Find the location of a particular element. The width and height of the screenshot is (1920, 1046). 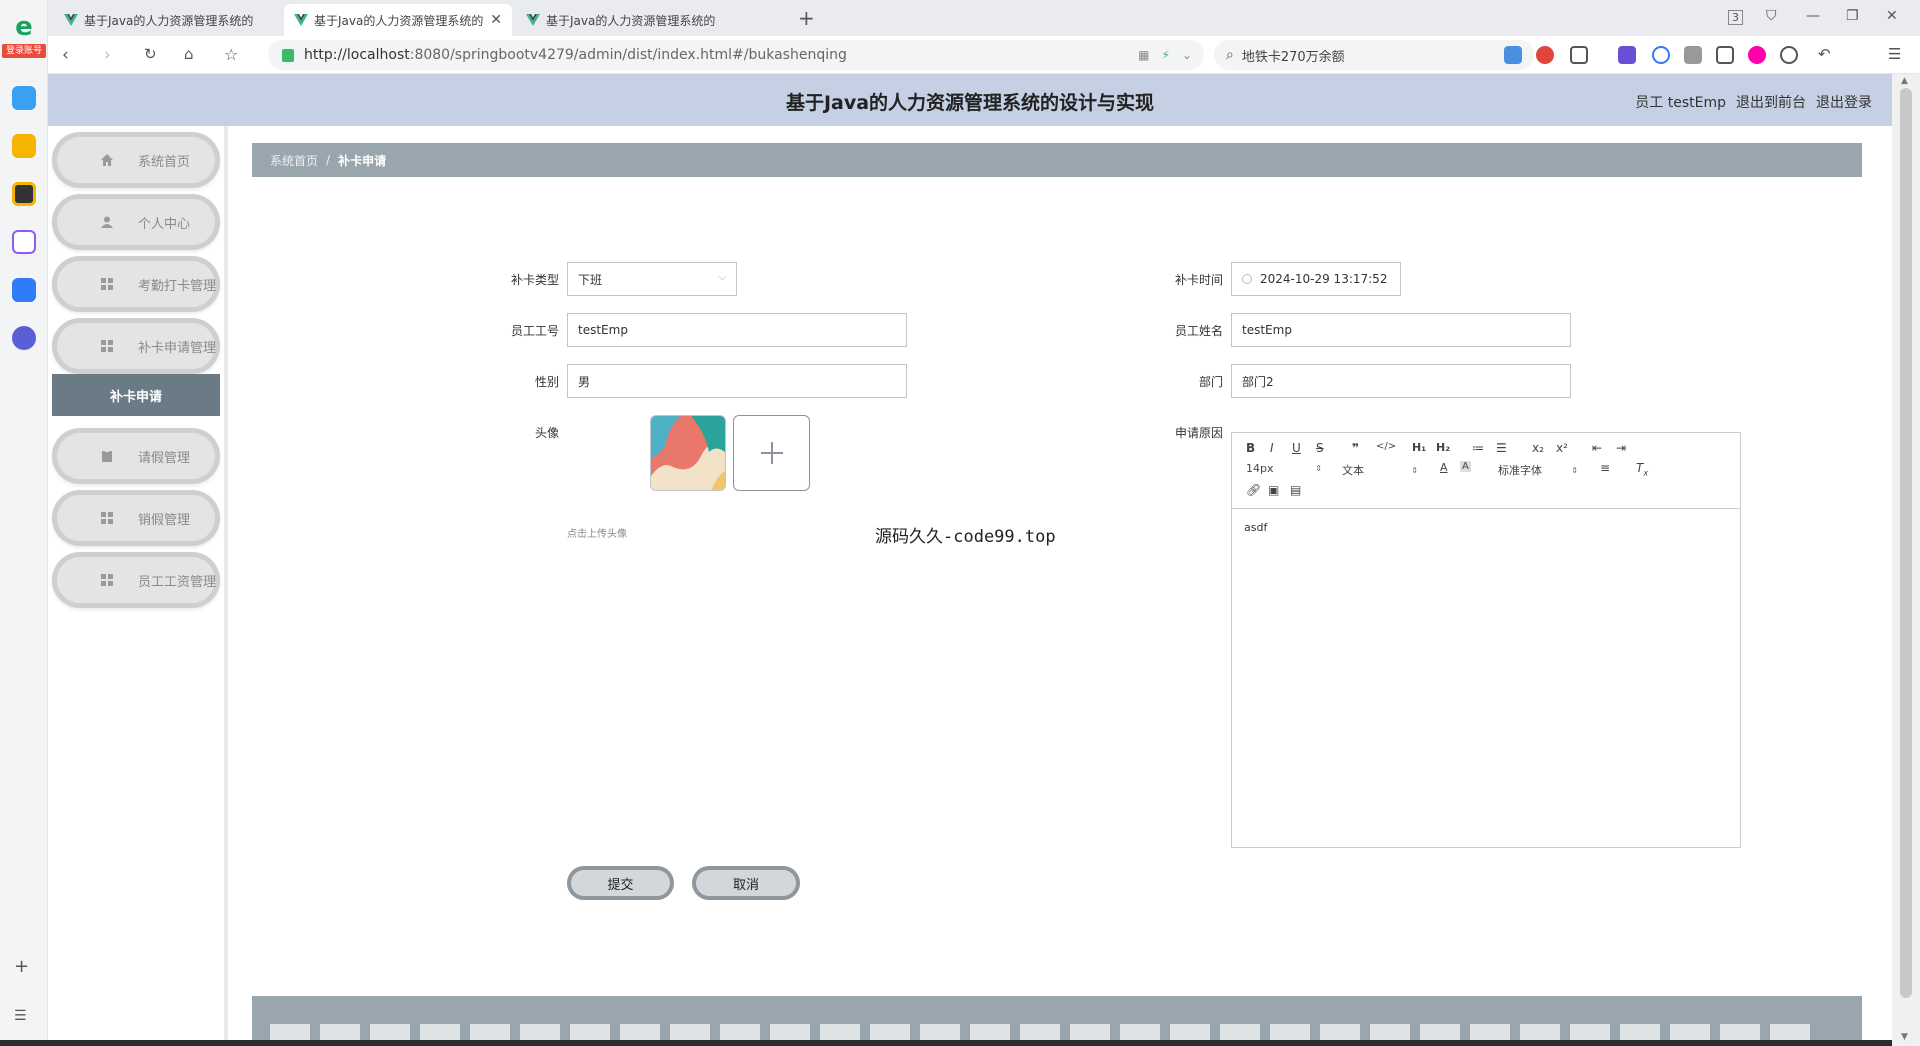

font-color-icon: A is located at coordinates (1444, 467).